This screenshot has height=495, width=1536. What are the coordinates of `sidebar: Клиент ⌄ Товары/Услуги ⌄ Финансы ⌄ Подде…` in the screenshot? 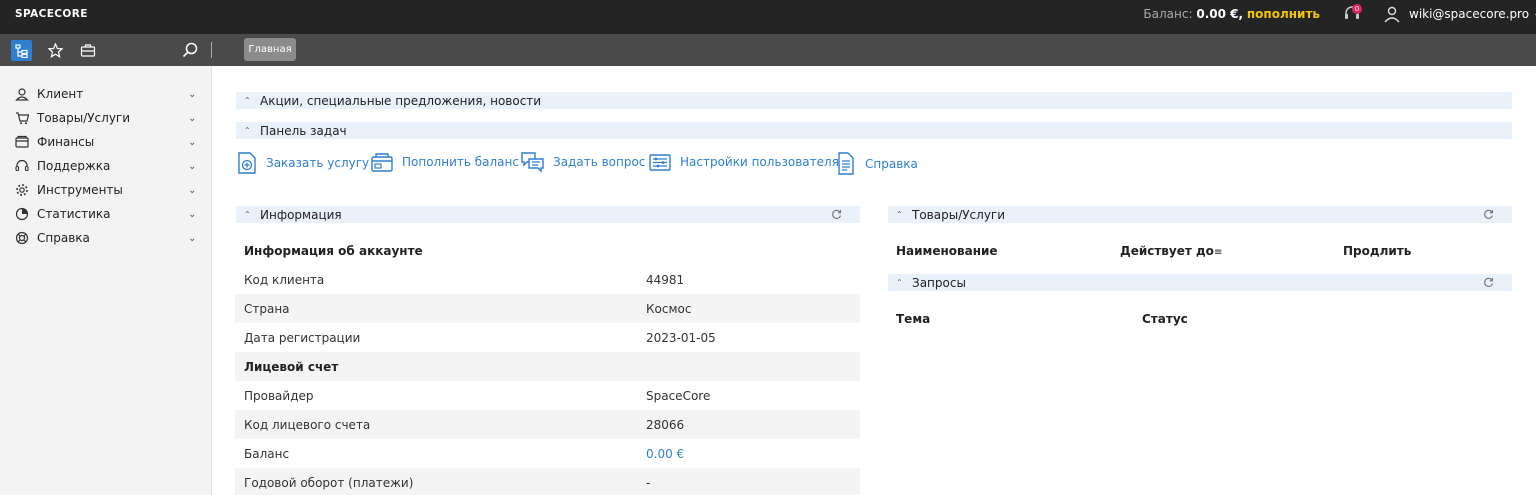 It's located at (106, 280).